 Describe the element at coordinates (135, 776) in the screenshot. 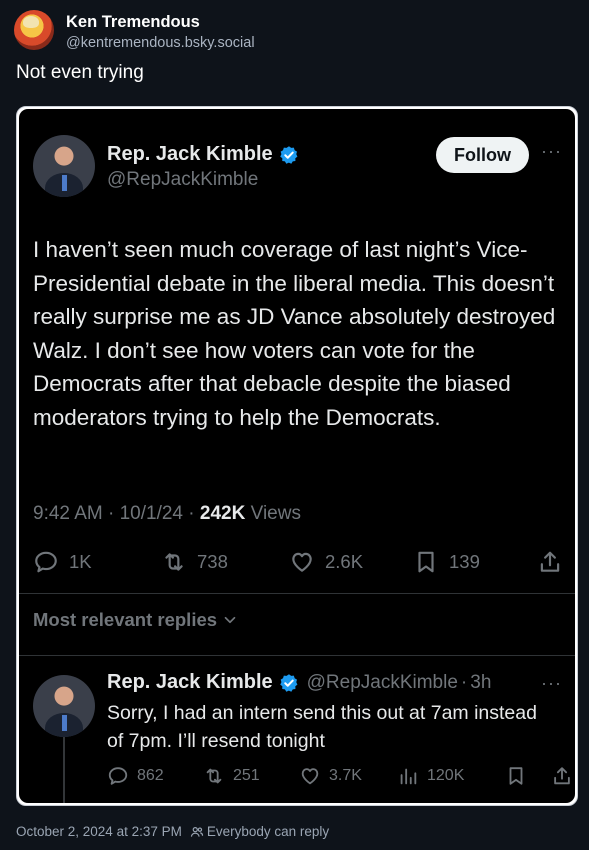

I see `reply-reply-action: 862` at that location.